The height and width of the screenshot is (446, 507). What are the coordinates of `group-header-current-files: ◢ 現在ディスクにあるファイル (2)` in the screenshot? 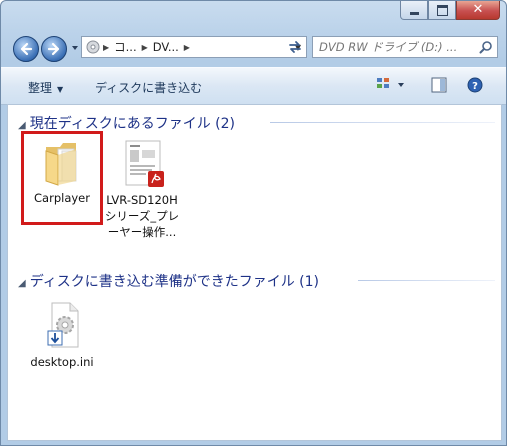 It's located at (126, 123).